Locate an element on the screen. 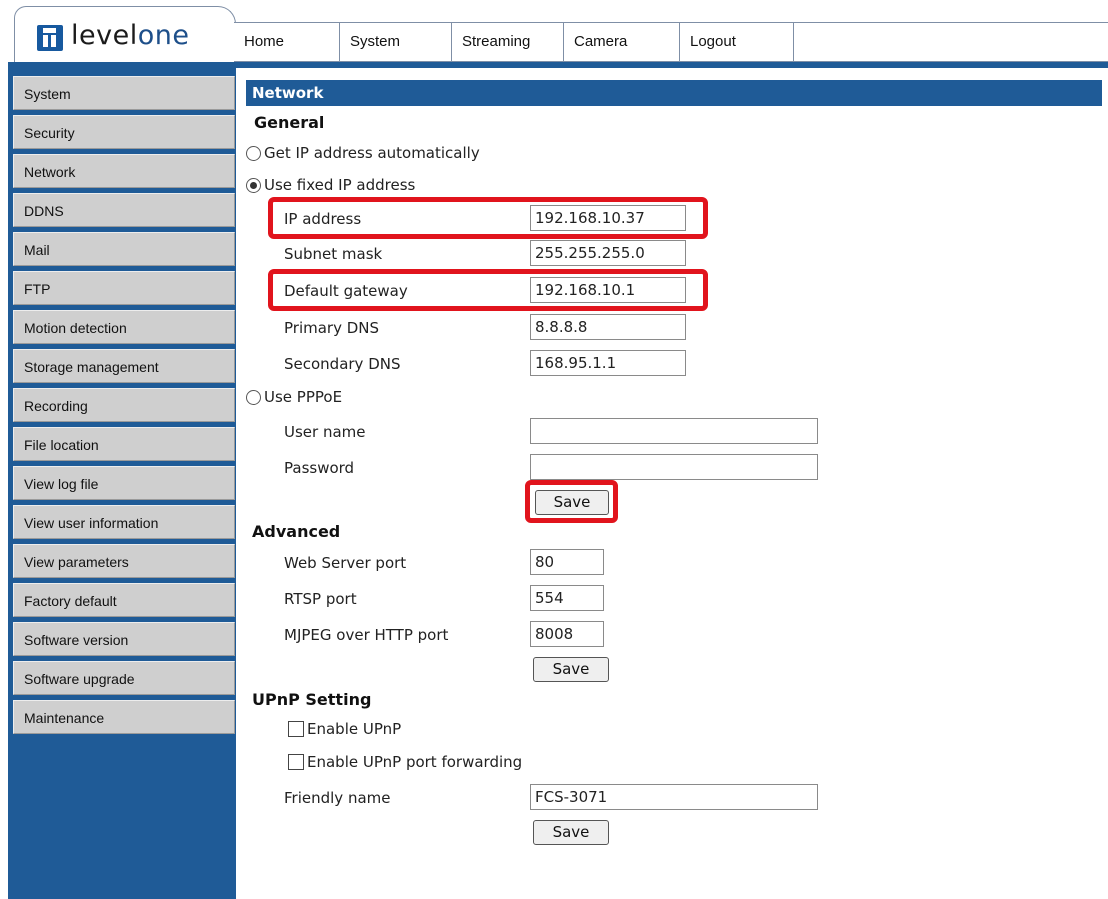 The image size is (1108, 899). password-field is located at coordinates (674, 467).